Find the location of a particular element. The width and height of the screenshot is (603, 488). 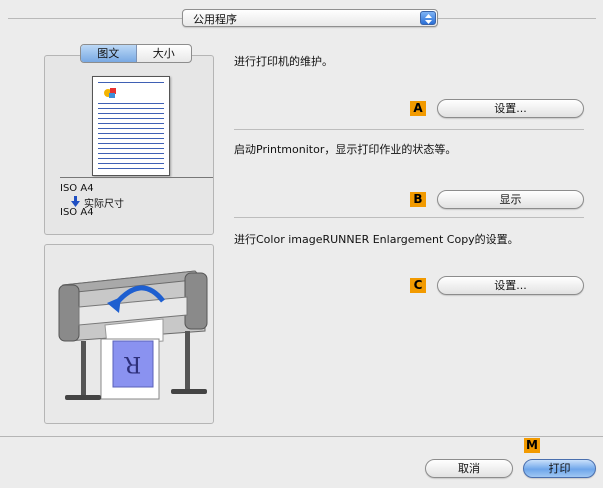

header-rule-left is located at coordinates (95, 18).